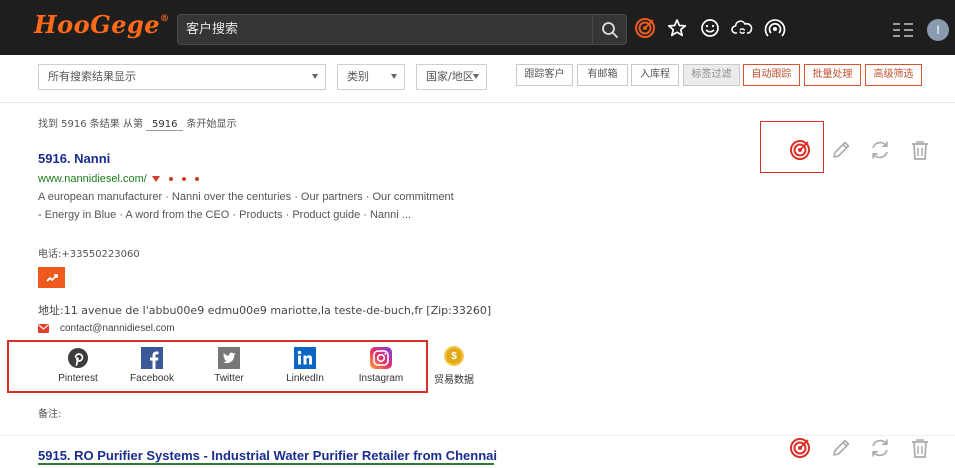 The image size is (955, 468). Describe the element at coordinates (454, 356) in the screenshot. I see `coin-icon: $` at that location.